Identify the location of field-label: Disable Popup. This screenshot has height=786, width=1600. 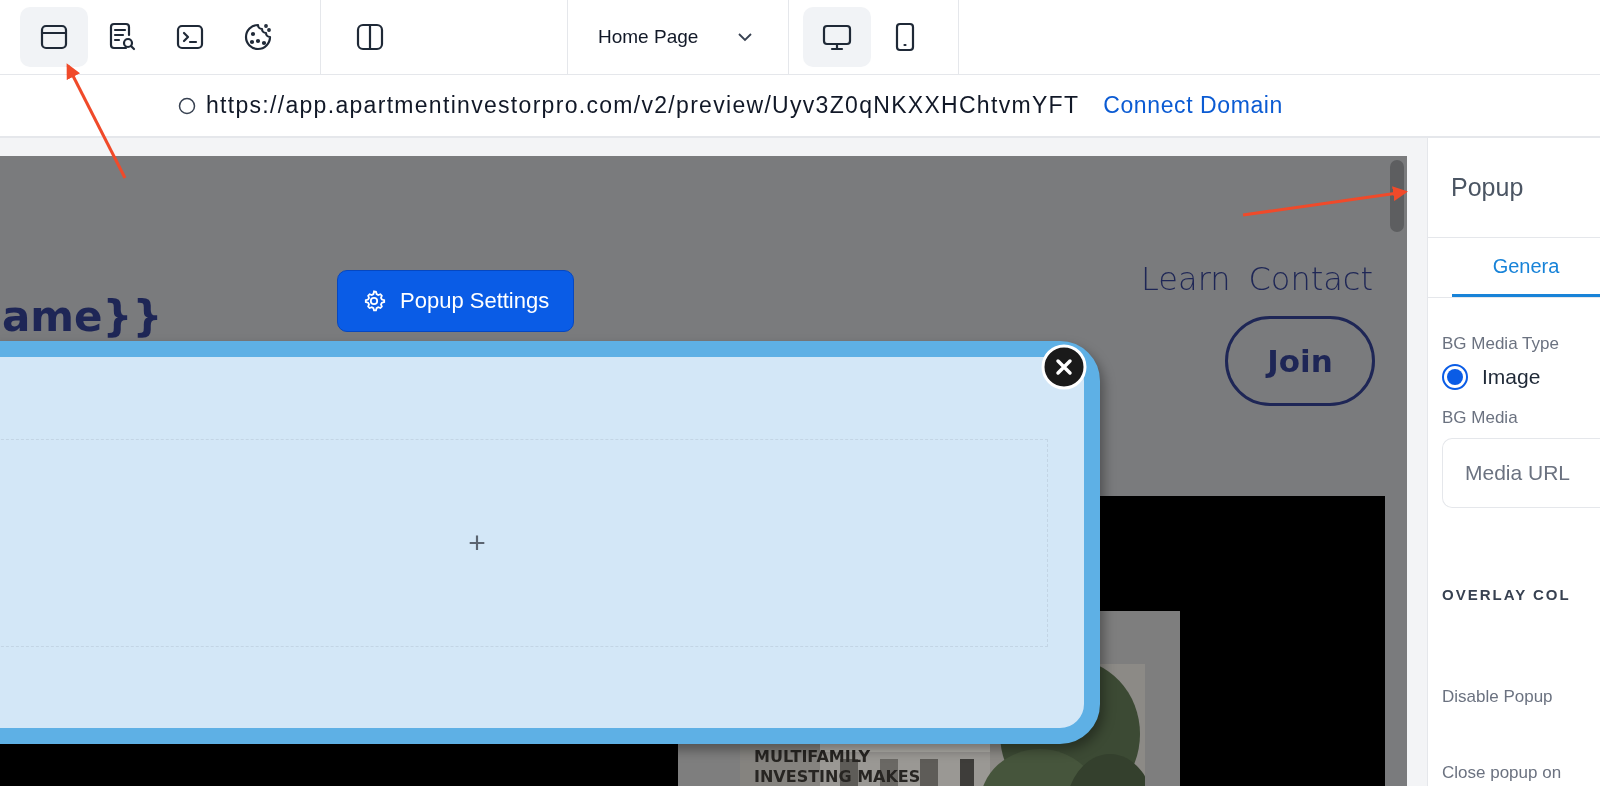
(1498, 697).